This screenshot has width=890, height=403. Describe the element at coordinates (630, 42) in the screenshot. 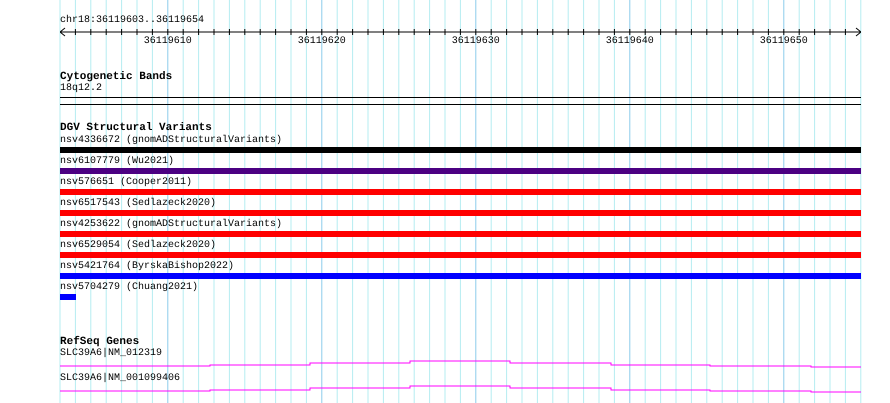

I see `ruler-label: 36119640` at that location.